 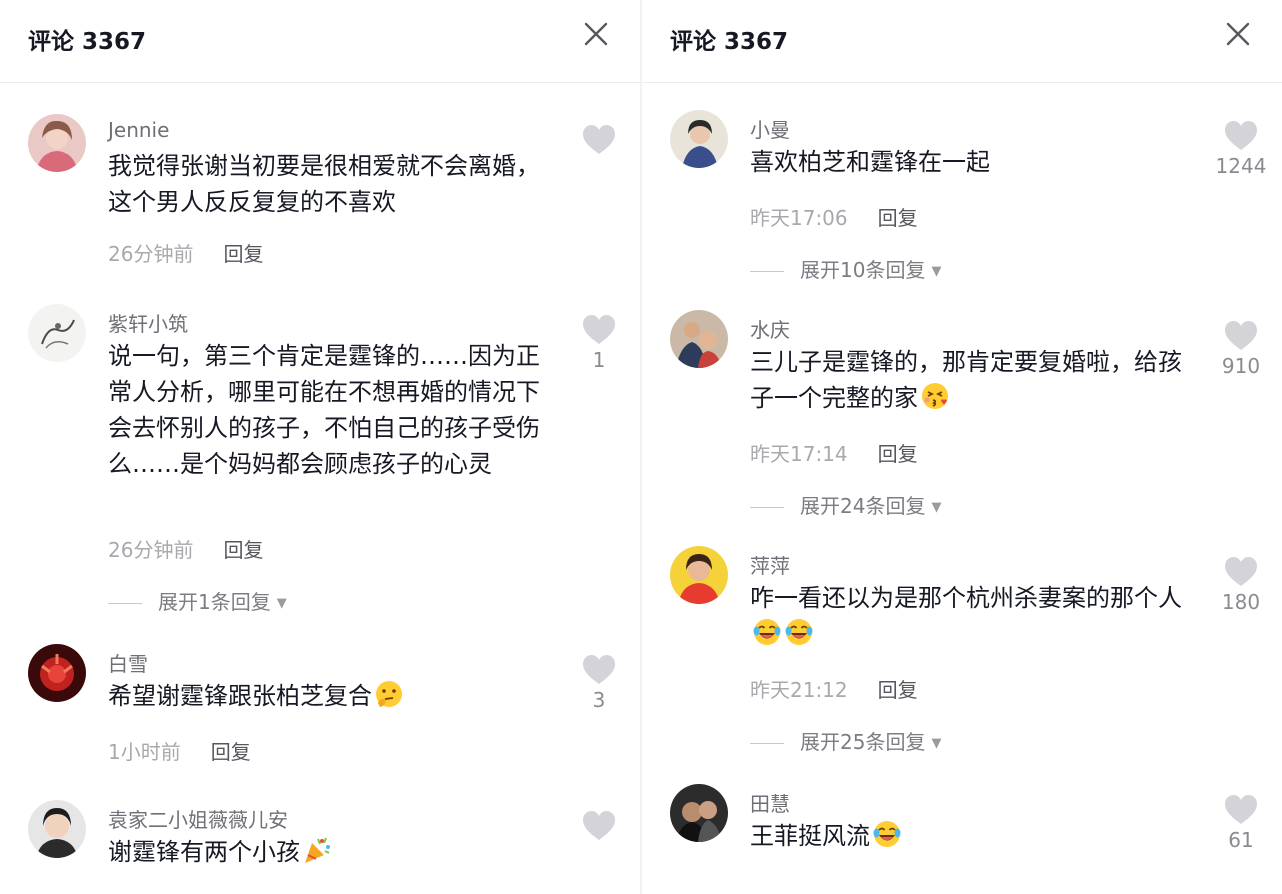 I want to click on comment-meta: 昨天17:14 回复, so click(x=834, y=452).